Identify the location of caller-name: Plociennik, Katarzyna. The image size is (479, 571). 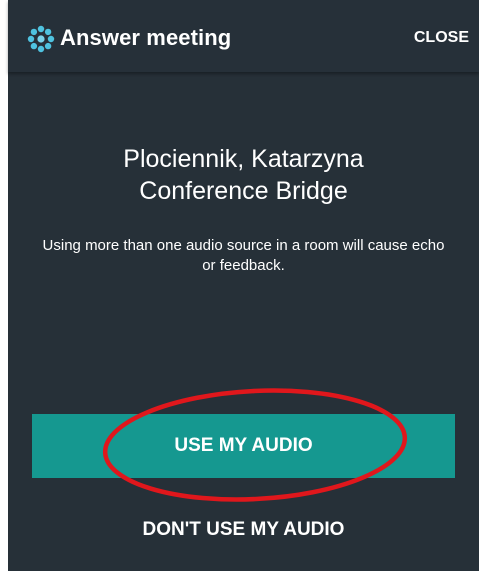
(243, 159).